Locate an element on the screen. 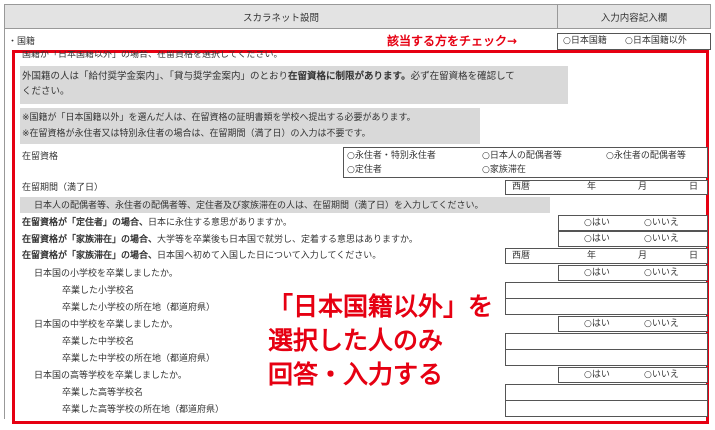  middle-name-label: 卒業した中学校名 is located at coordinates (98, 342).